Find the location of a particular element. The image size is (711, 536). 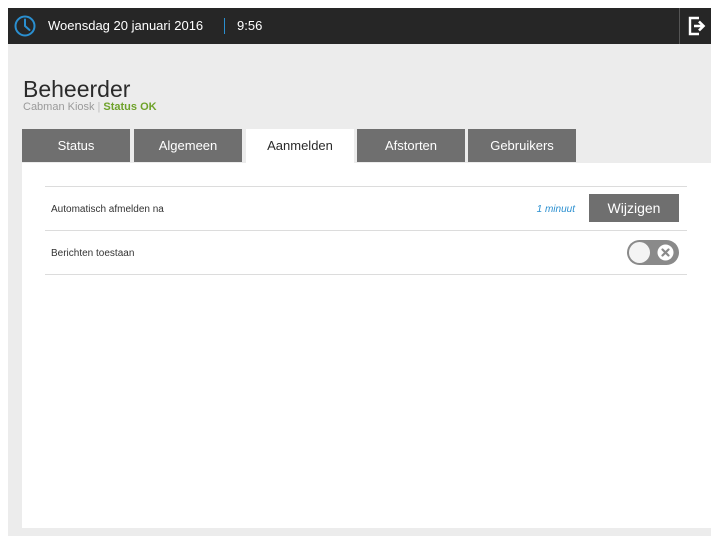

page-title: Beheerder is located at coordinates (77, 89).